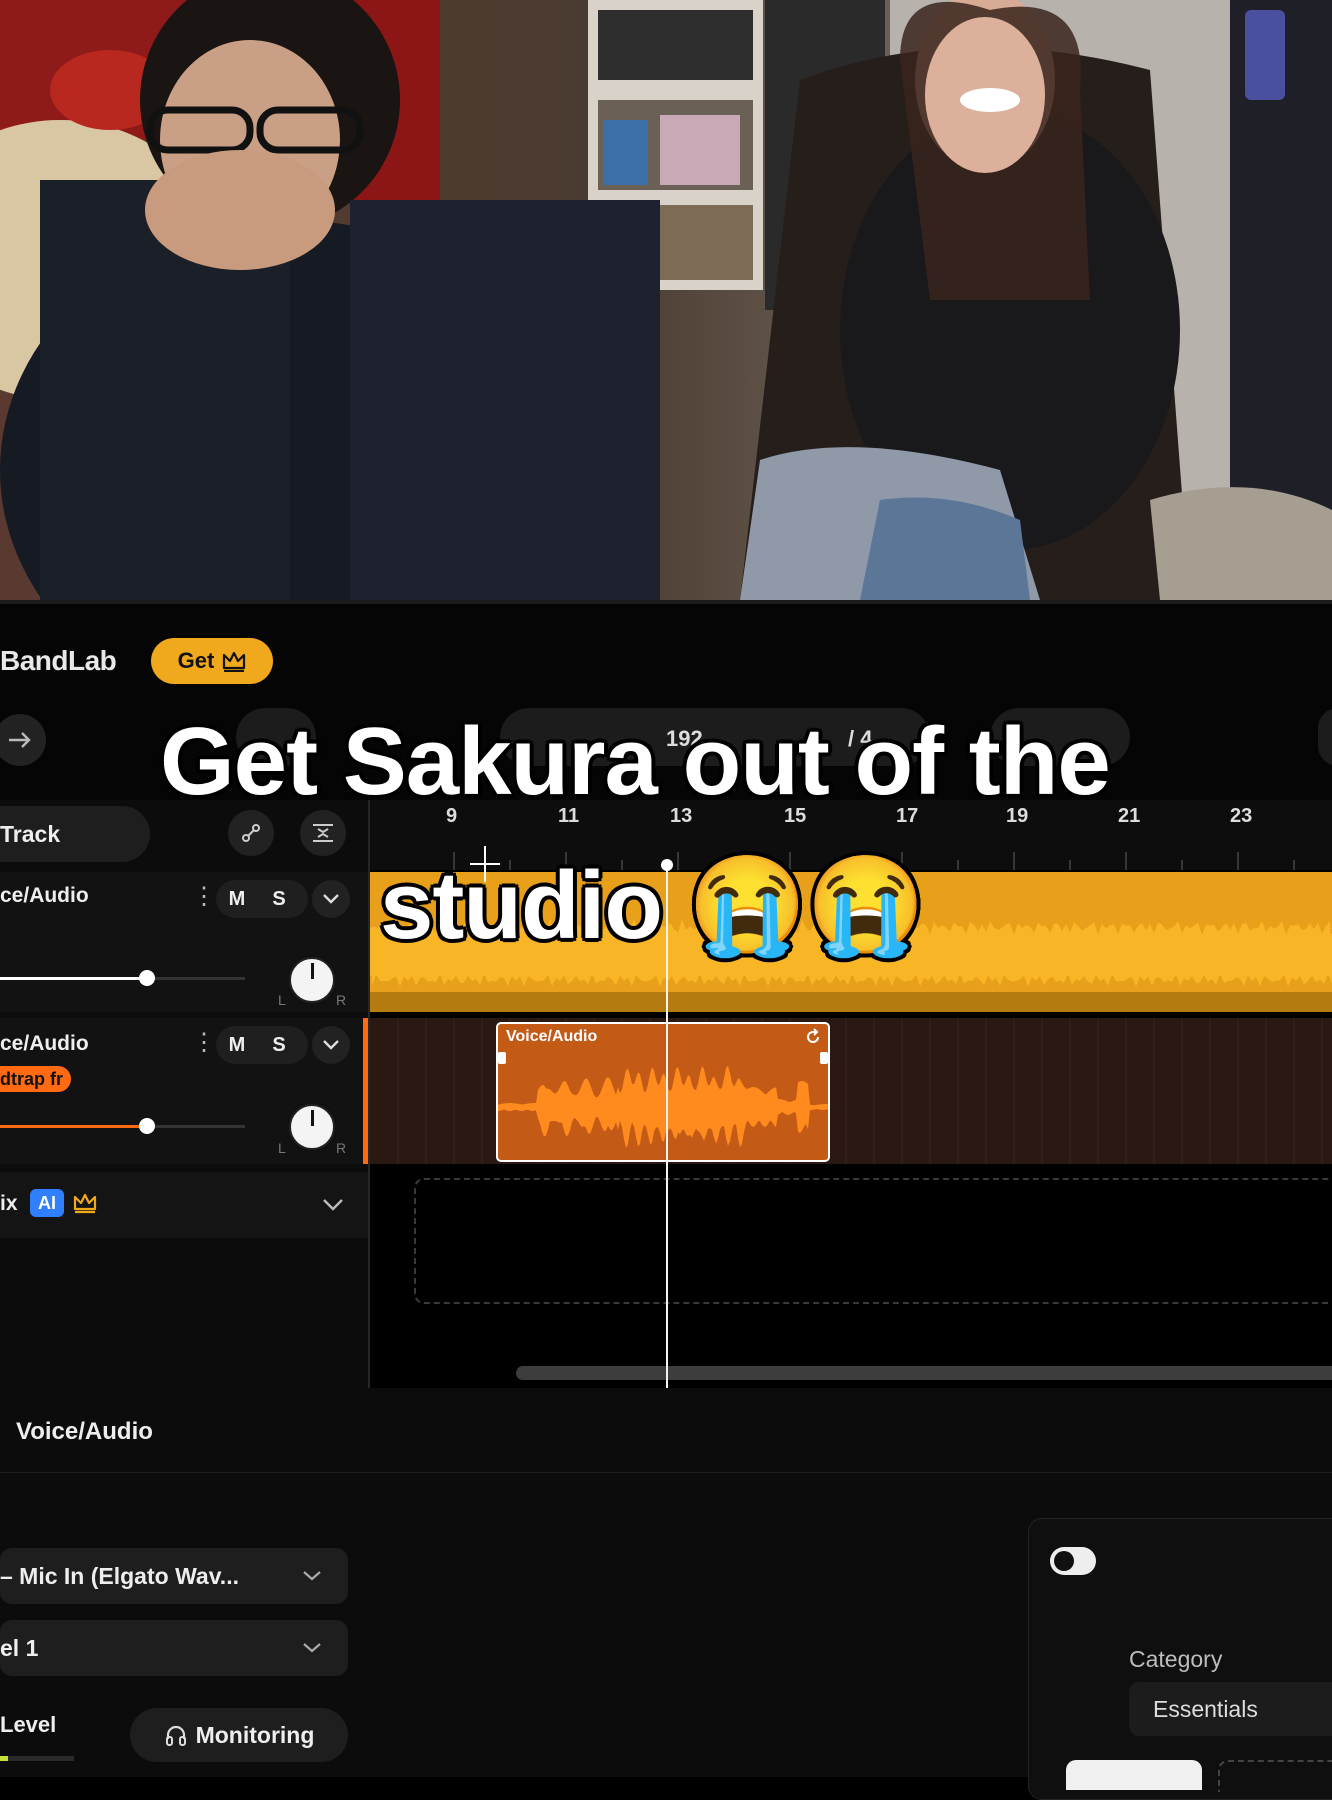  I want to click on input-level-label: Level, so click(28, 1724).